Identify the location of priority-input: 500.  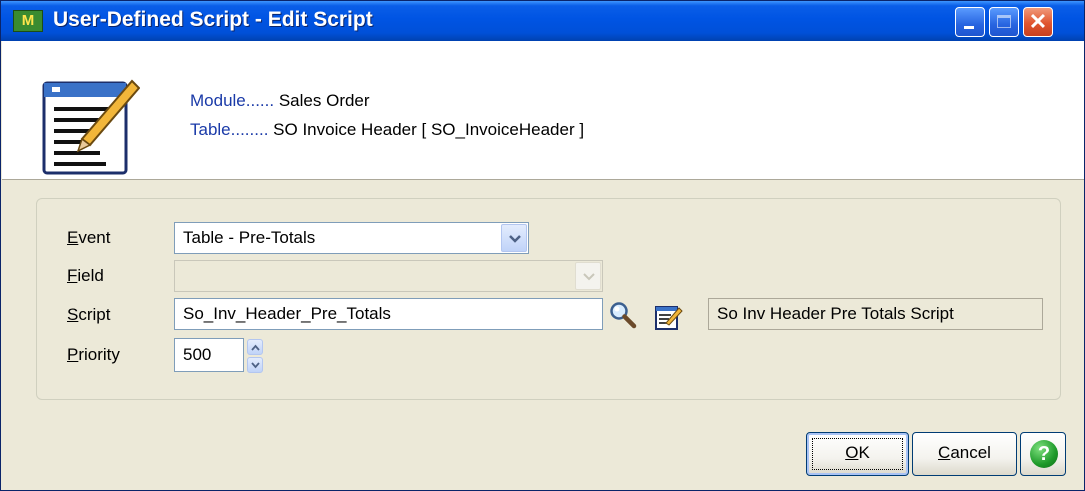
(209, 355).